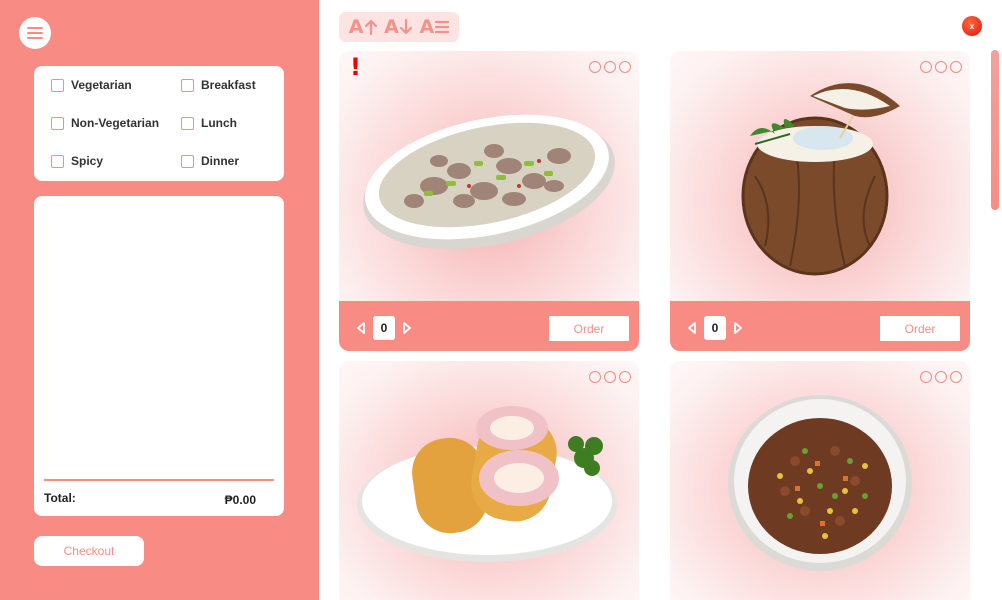 Image resolution: width=1002 pixels, height=600 pixels. I want to click on filter-label: Vegetarian, so click(101, 85).